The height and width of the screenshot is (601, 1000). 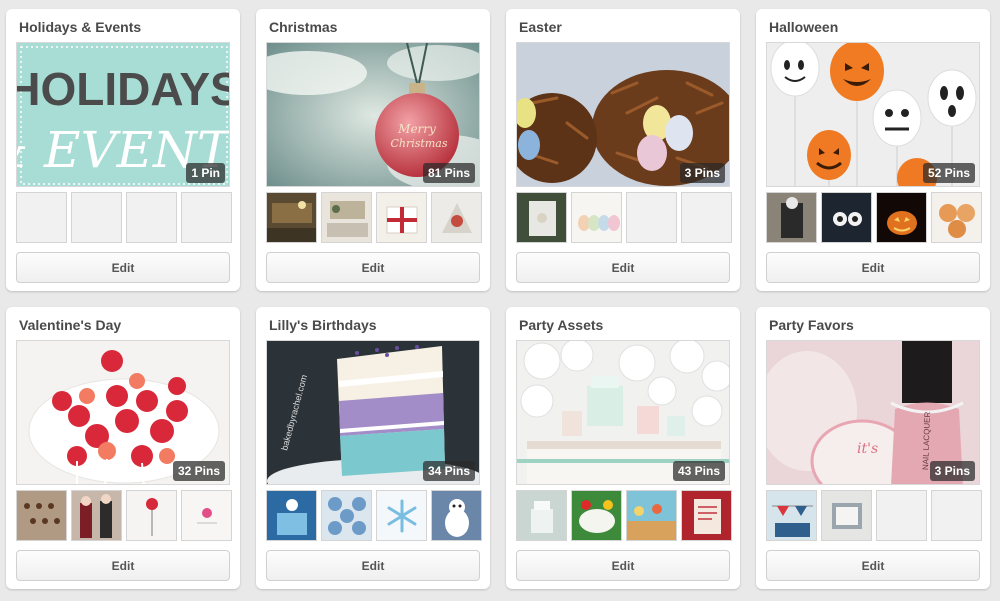 What do you see at coordinates (373, 114) in the screenshot?
I see `board-cover: Merry Christmas 81 Pins` at bounding box center [373, 114].